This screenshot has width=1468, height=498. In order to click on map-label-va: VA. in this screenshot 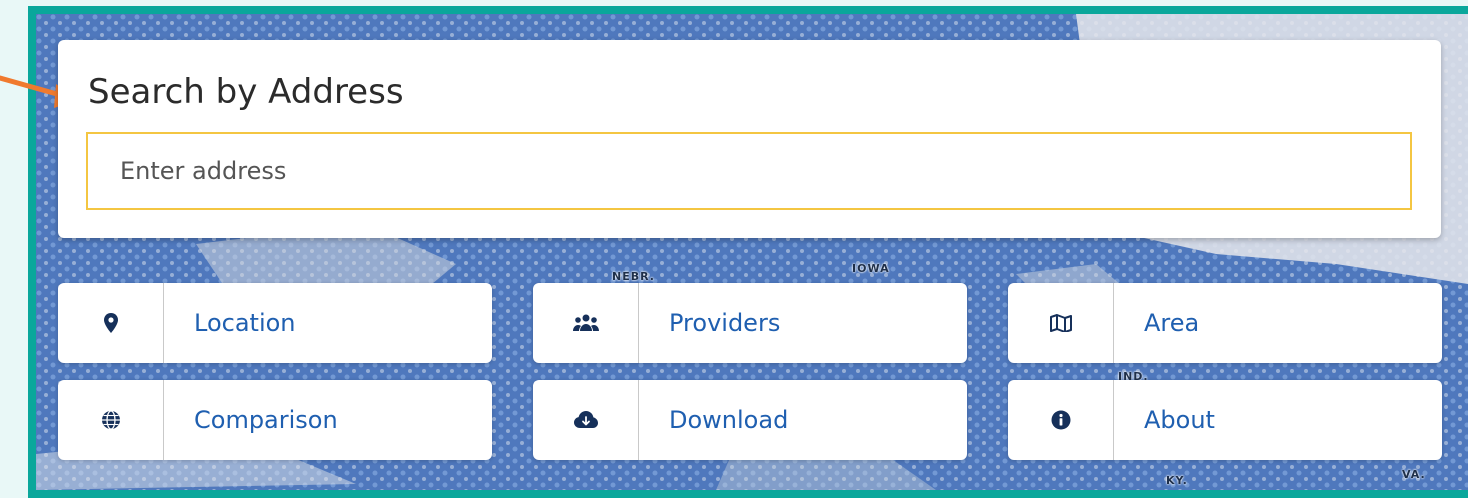, I will do `click(1414, 474)`.